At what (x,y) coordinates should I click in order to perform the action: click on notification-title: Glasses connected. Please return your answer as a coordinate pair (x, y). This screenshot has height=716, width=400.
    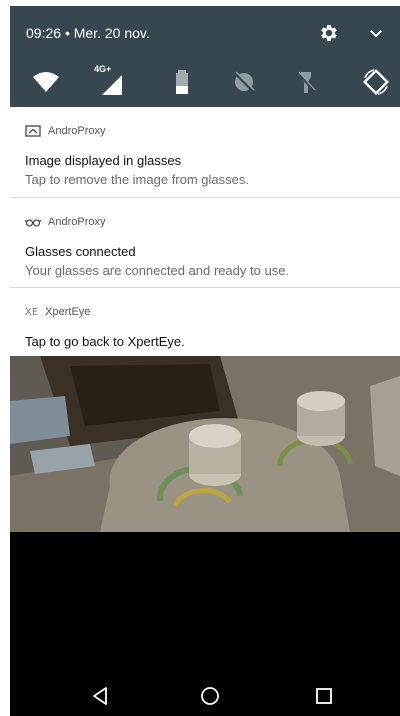
    Looking at the image, I should click on (80, 251).